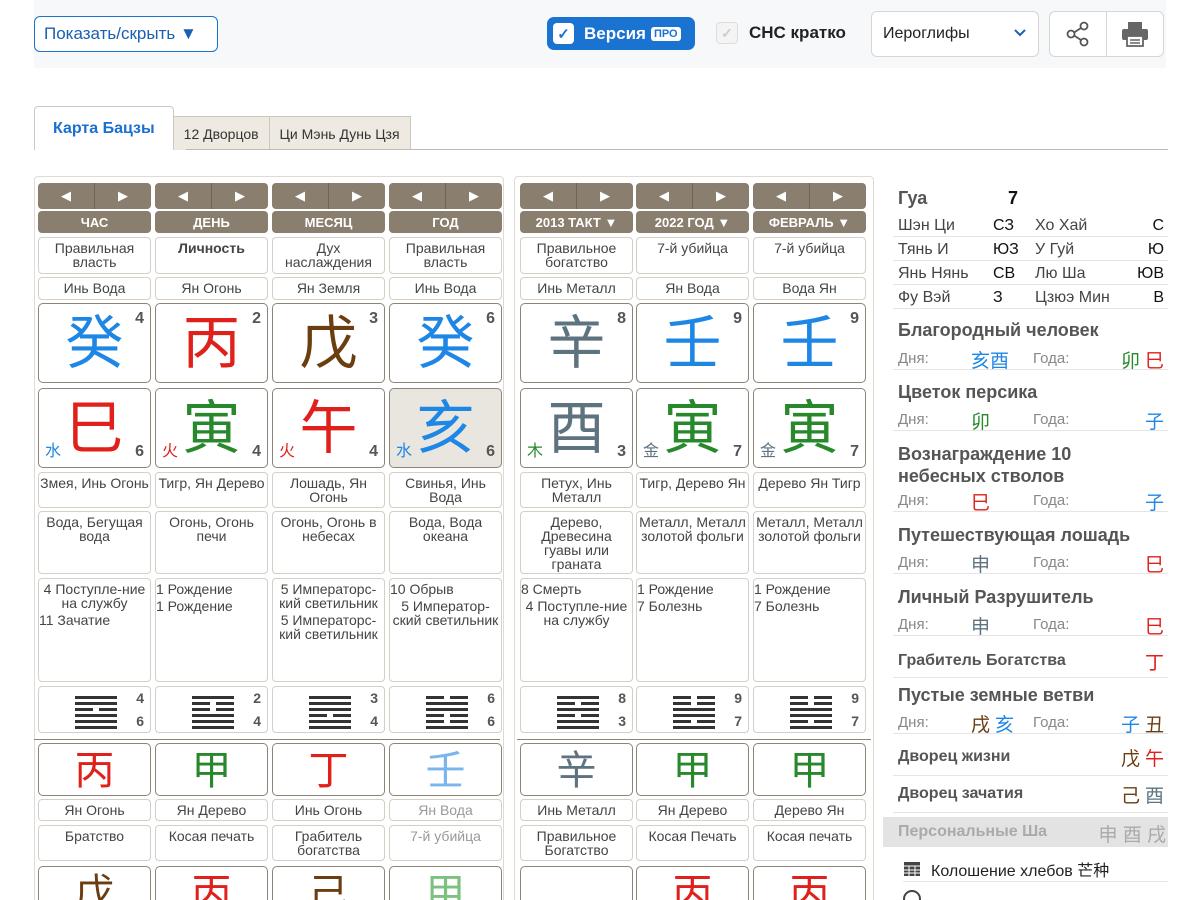 This screenshot has height=900, width=1200. Describe the element at coordinates (445, 428) in the screenshot. I see `earthly-branch-cell: 亥水6` at that location.